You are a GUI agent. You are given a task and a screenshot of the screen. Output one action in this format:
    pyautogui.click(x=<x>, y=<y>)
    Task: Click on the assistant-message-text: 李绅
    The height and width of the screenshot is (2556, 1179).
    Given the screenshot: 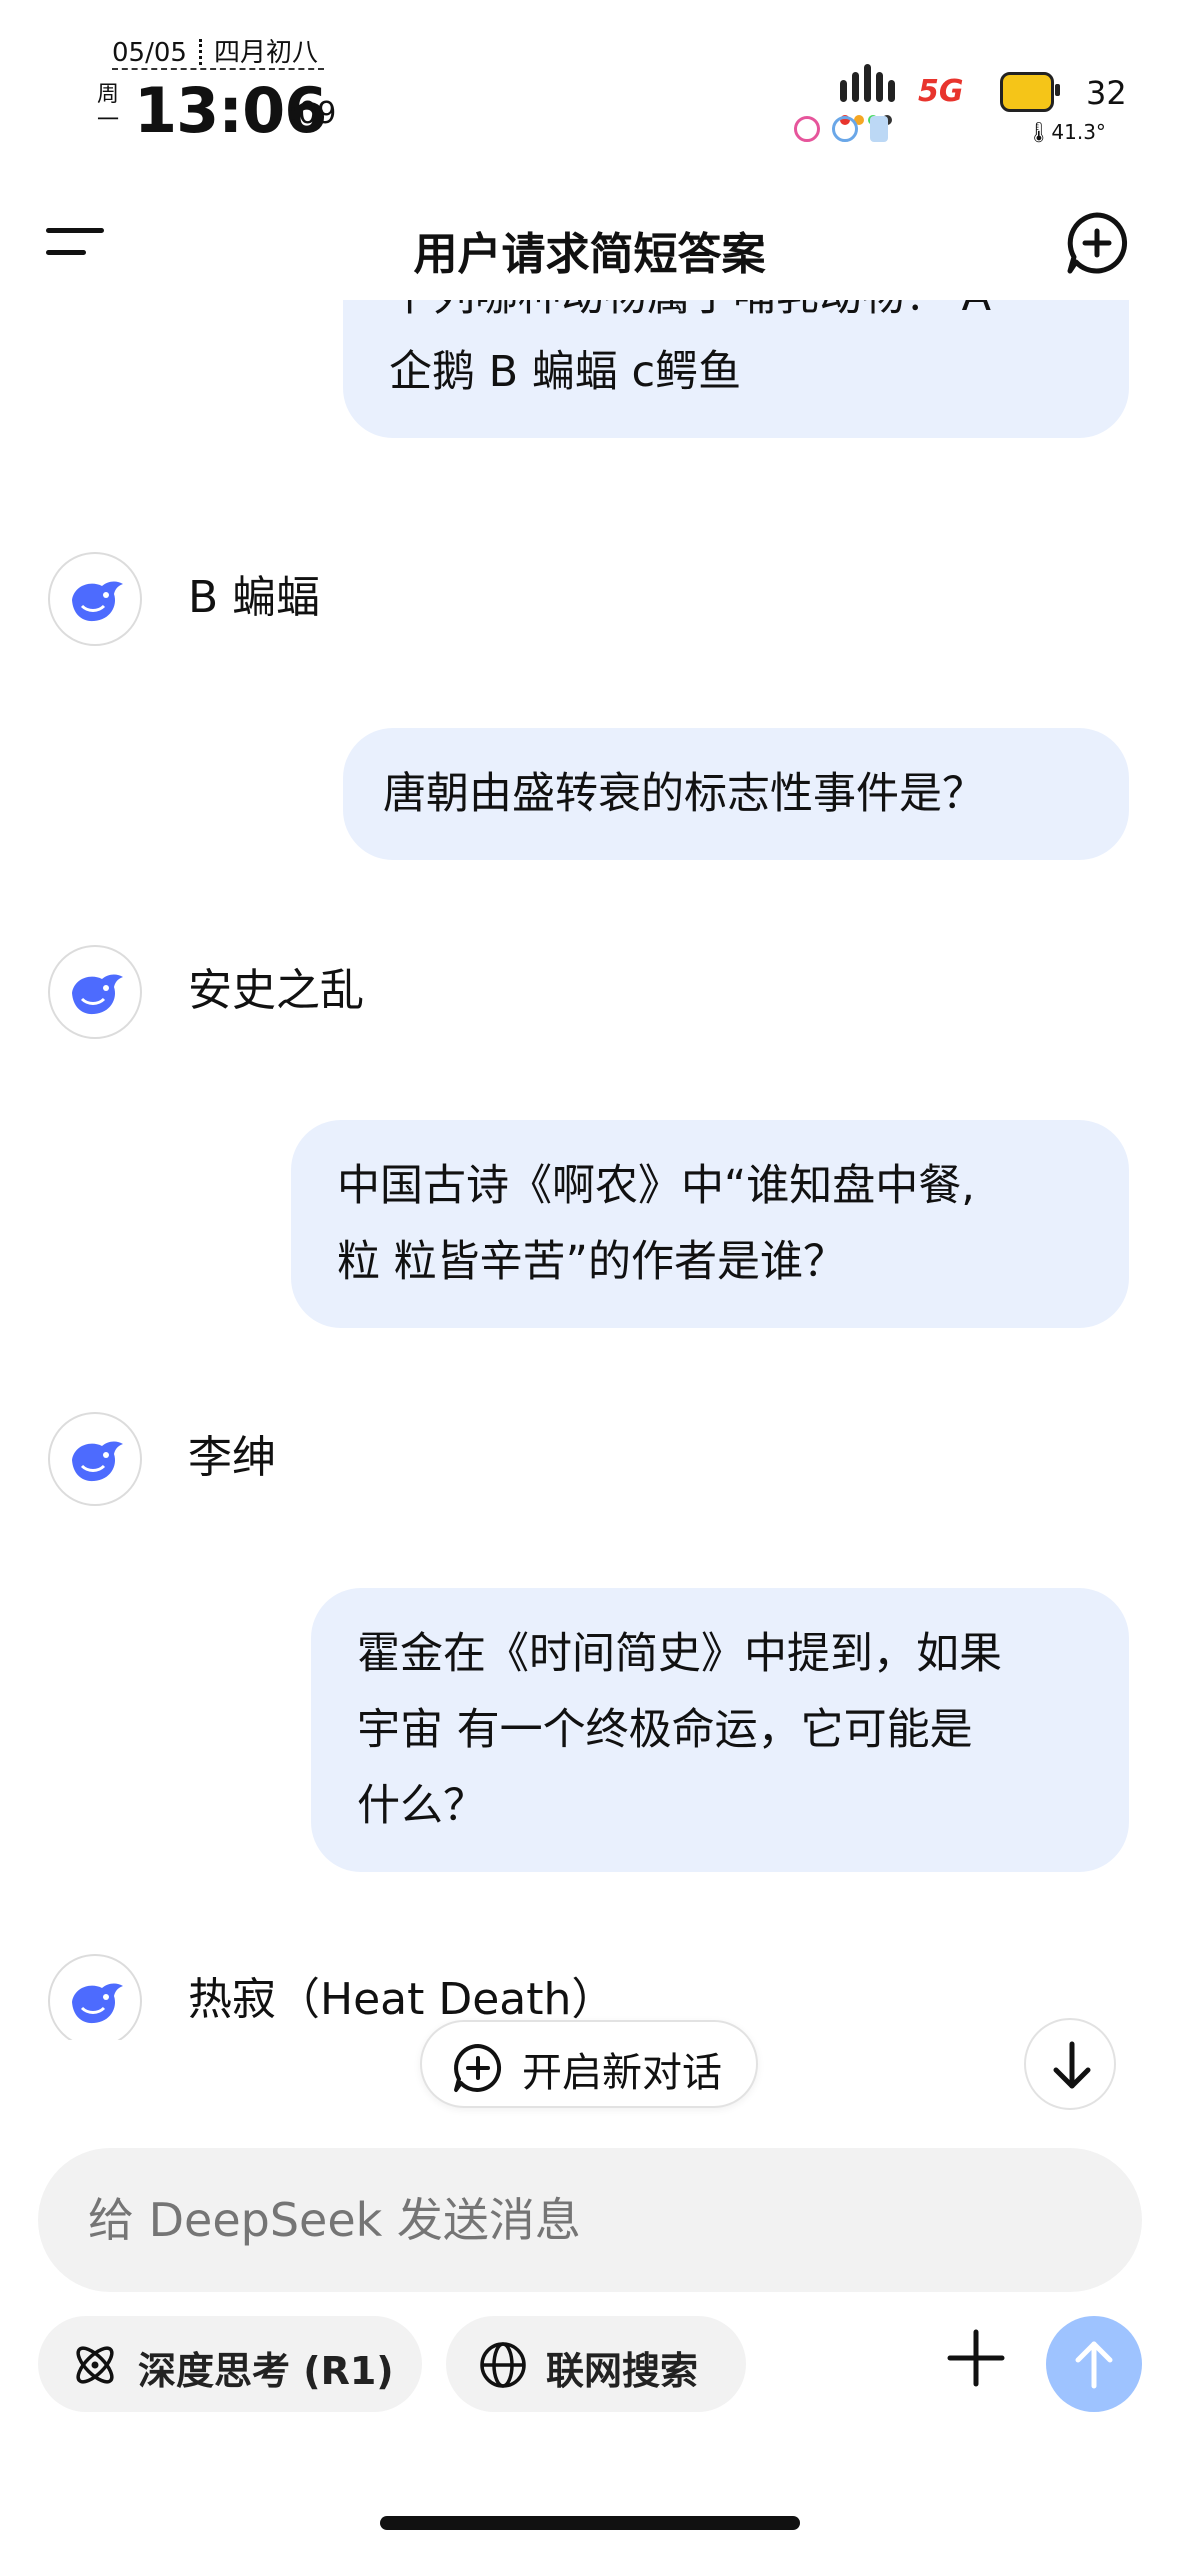 What is the action you would take?
    pyautogui.click(x=232, y=1457)
    